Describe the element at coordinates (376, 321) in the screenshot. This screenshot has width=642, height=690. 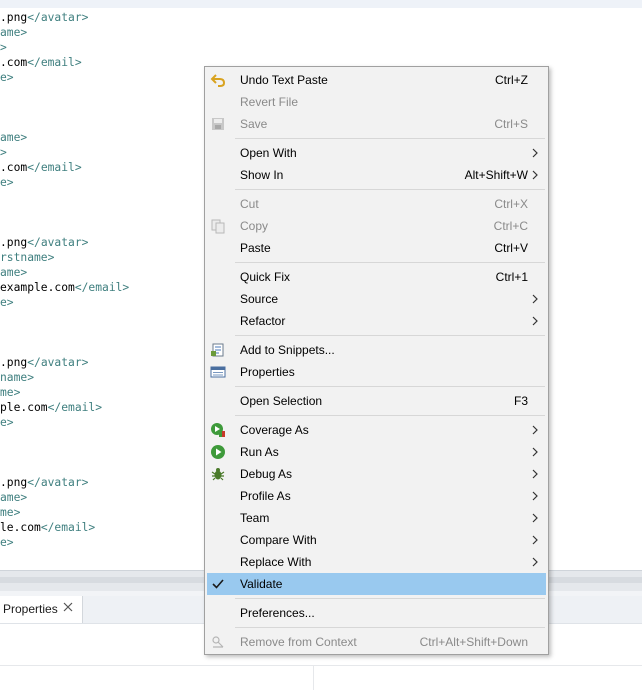
I see `menu-item-refactor: Refactor` at that location.